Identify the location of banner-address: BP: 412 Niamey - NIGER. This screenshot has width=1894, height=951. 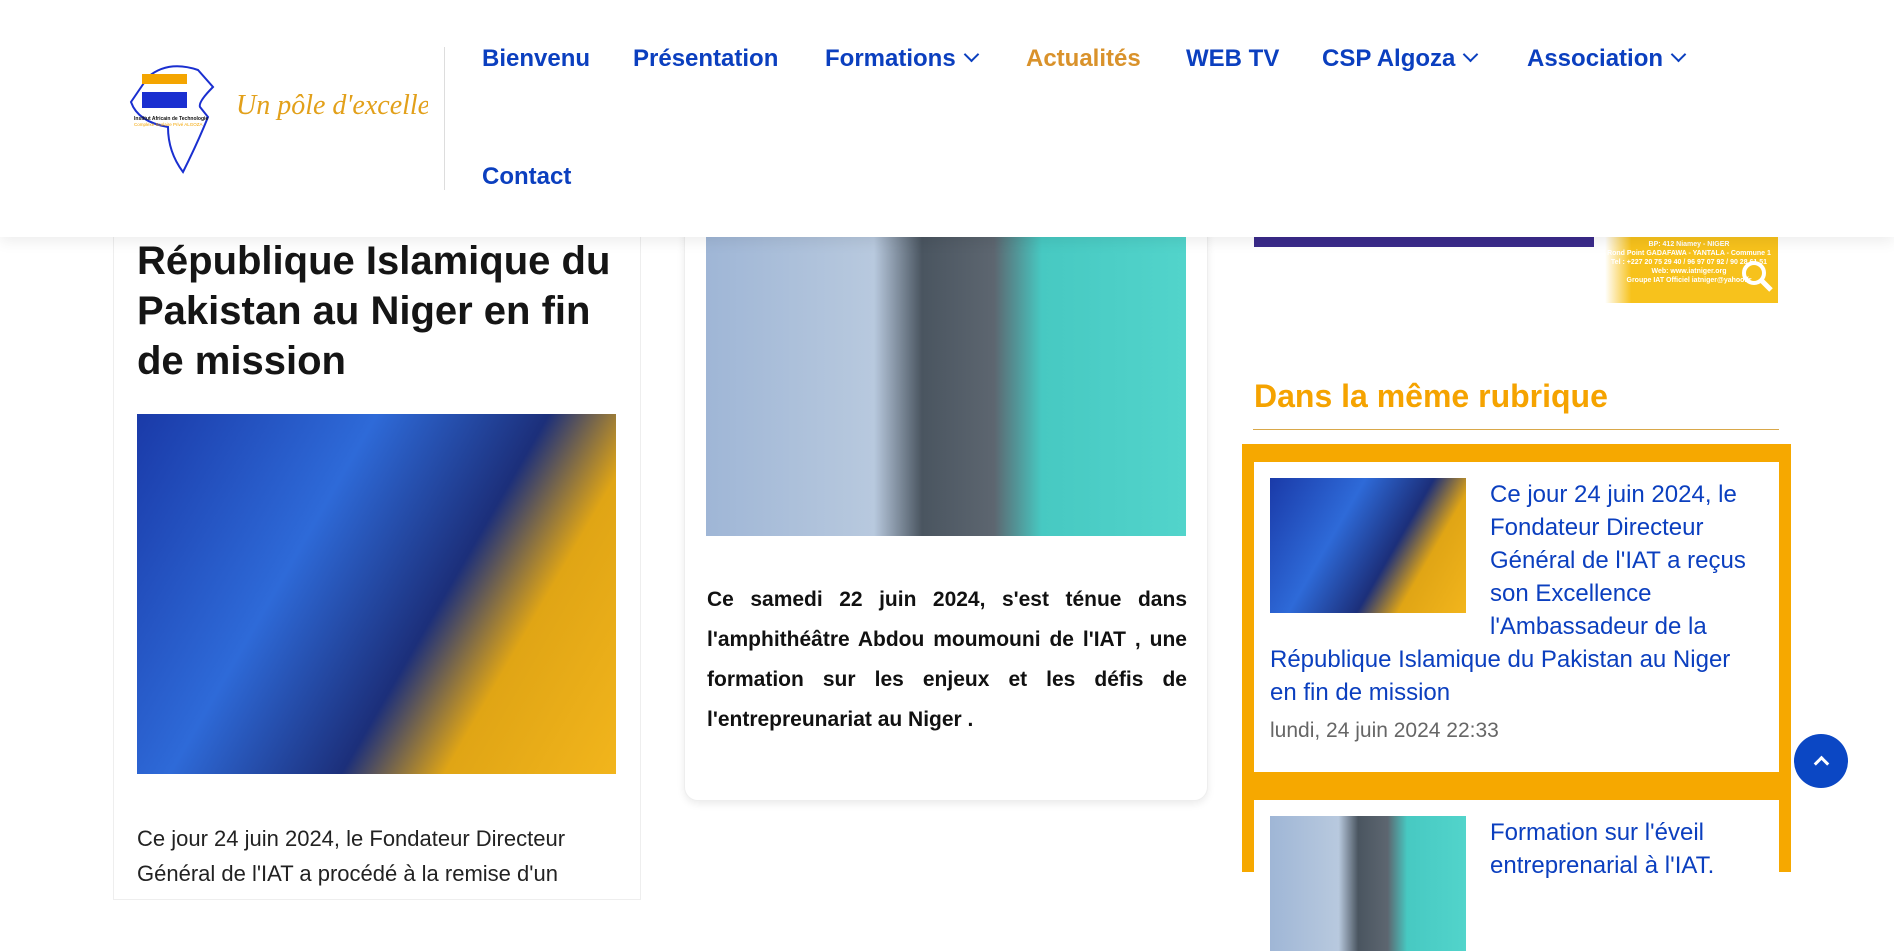
(1689, 244).